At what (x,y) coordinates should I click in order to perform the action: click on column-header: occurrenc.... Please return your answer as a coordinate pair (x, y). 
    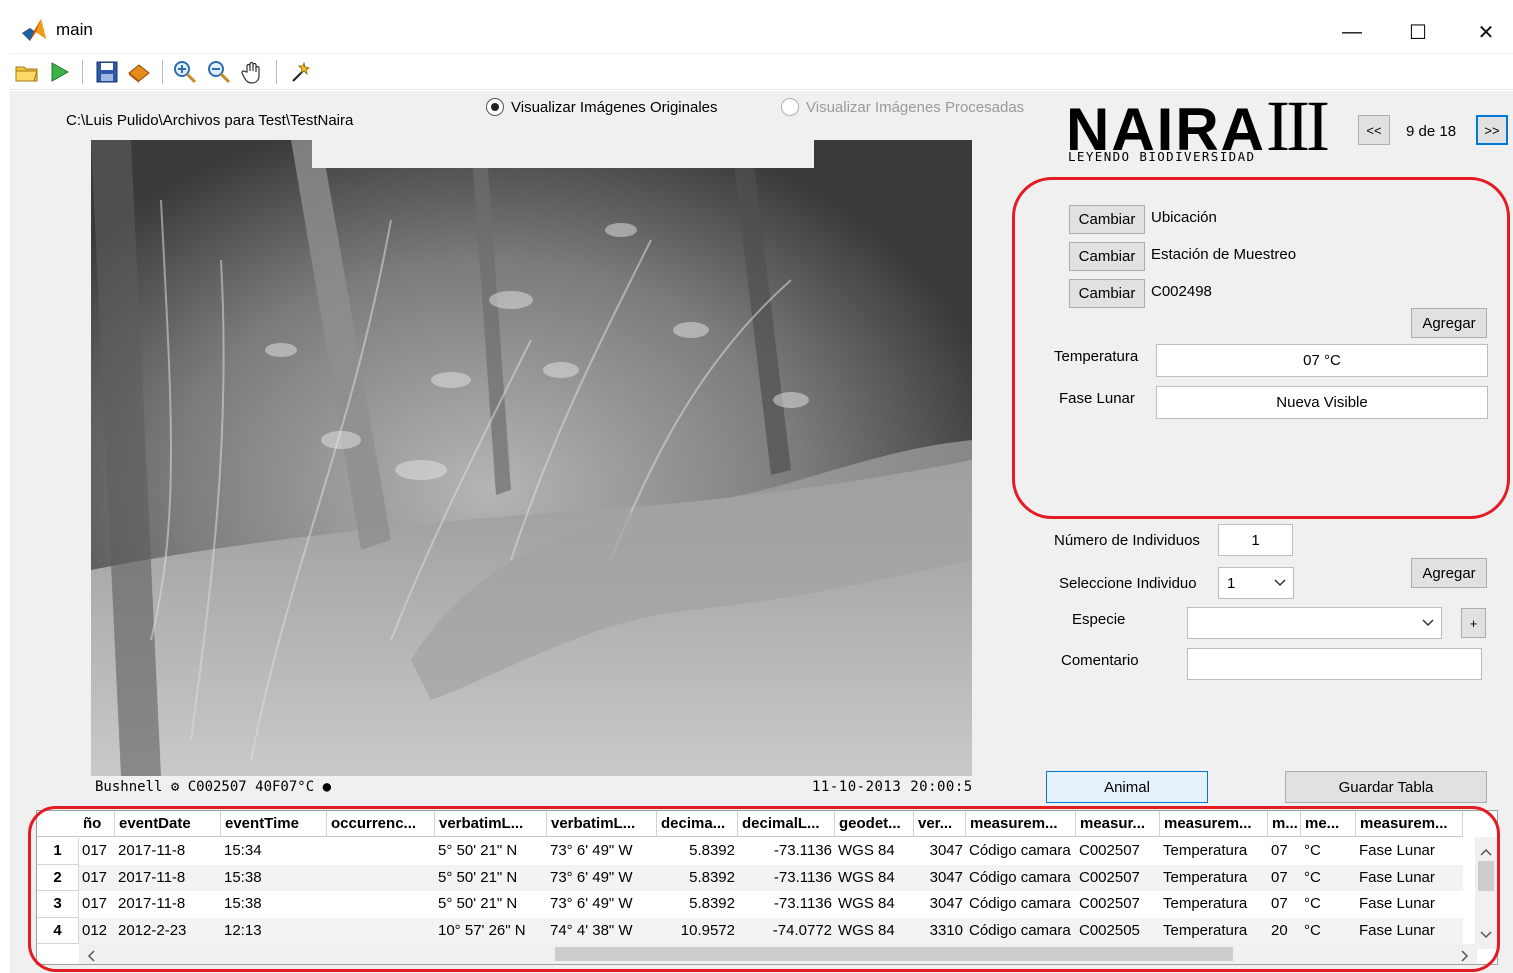
    Looking at the image, I should click on (381, 824).